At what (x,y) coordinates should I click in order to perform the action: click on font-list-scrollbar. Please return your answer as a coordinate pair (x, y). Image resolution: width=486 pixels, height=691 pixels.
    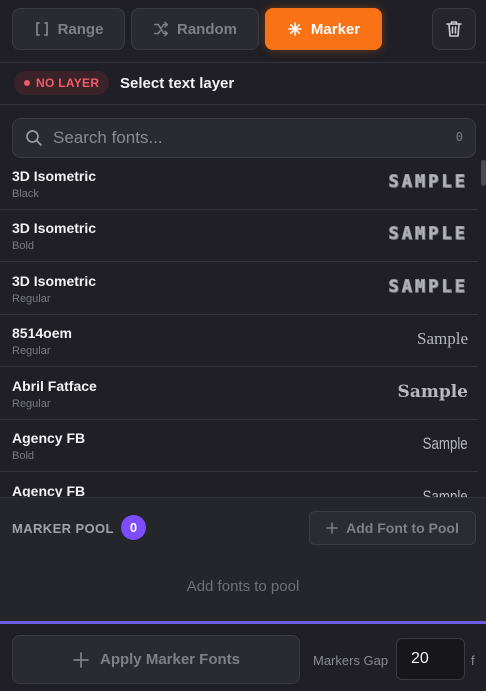
    Looking at the image, I should click on (483, 327).